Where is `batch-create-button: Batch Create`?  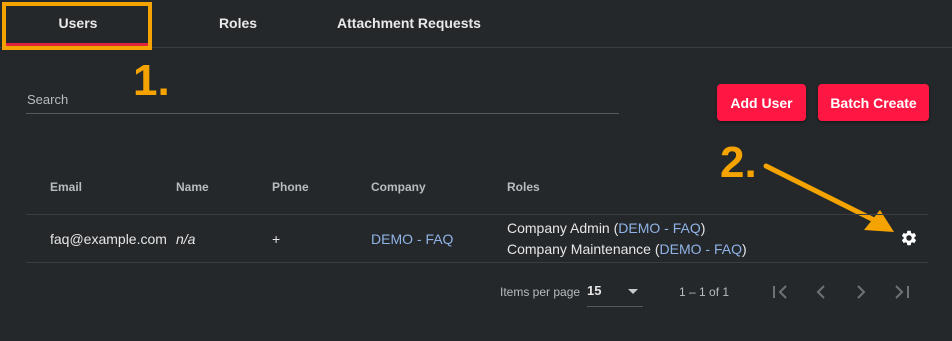 batch-create-button: Batch Create is located at coordinates (873, 102).